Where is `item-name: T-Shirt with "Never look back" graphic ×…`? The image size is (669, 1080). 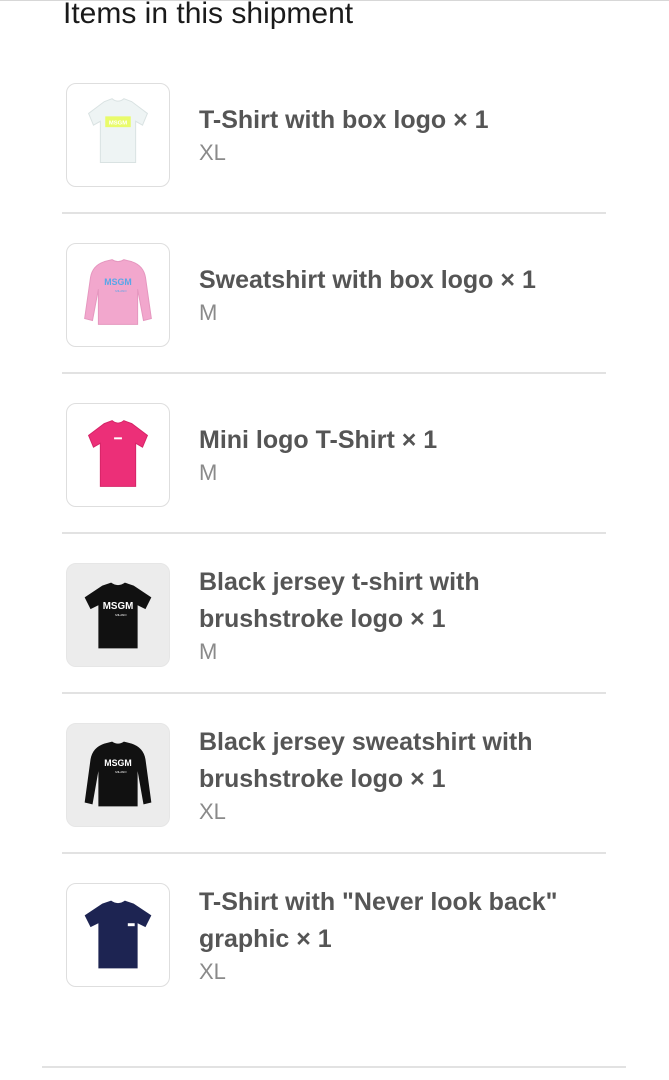 item-name: T-Shirt with "Never look back" graphic ×… is located at coordinates (378, 920).